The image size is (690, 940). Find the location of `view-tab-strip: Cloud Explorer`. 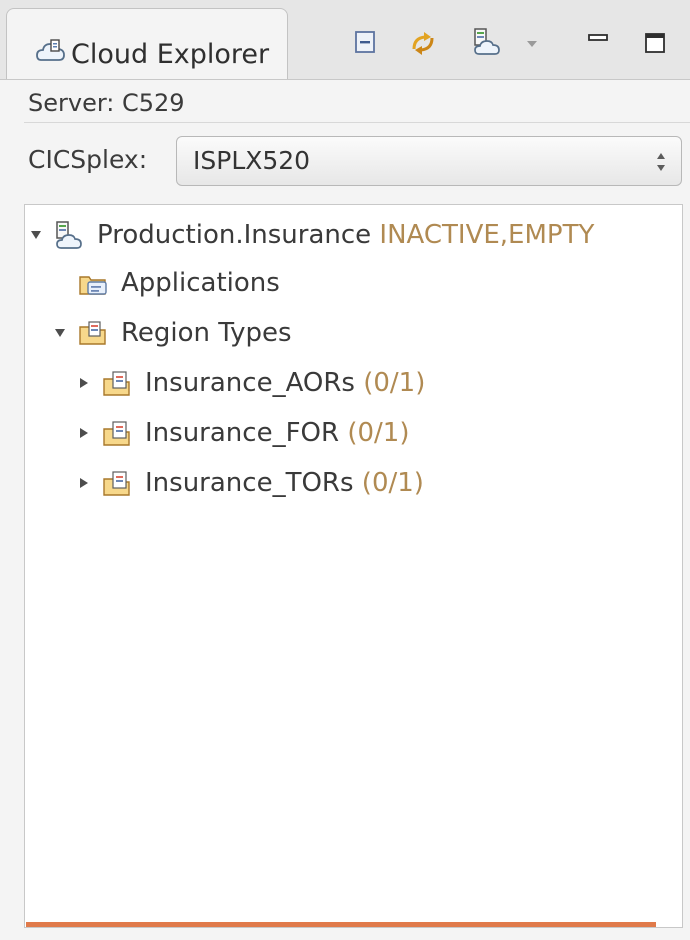

view-tab-strip: Cloud Explorer is located at coordinates (345, 40).